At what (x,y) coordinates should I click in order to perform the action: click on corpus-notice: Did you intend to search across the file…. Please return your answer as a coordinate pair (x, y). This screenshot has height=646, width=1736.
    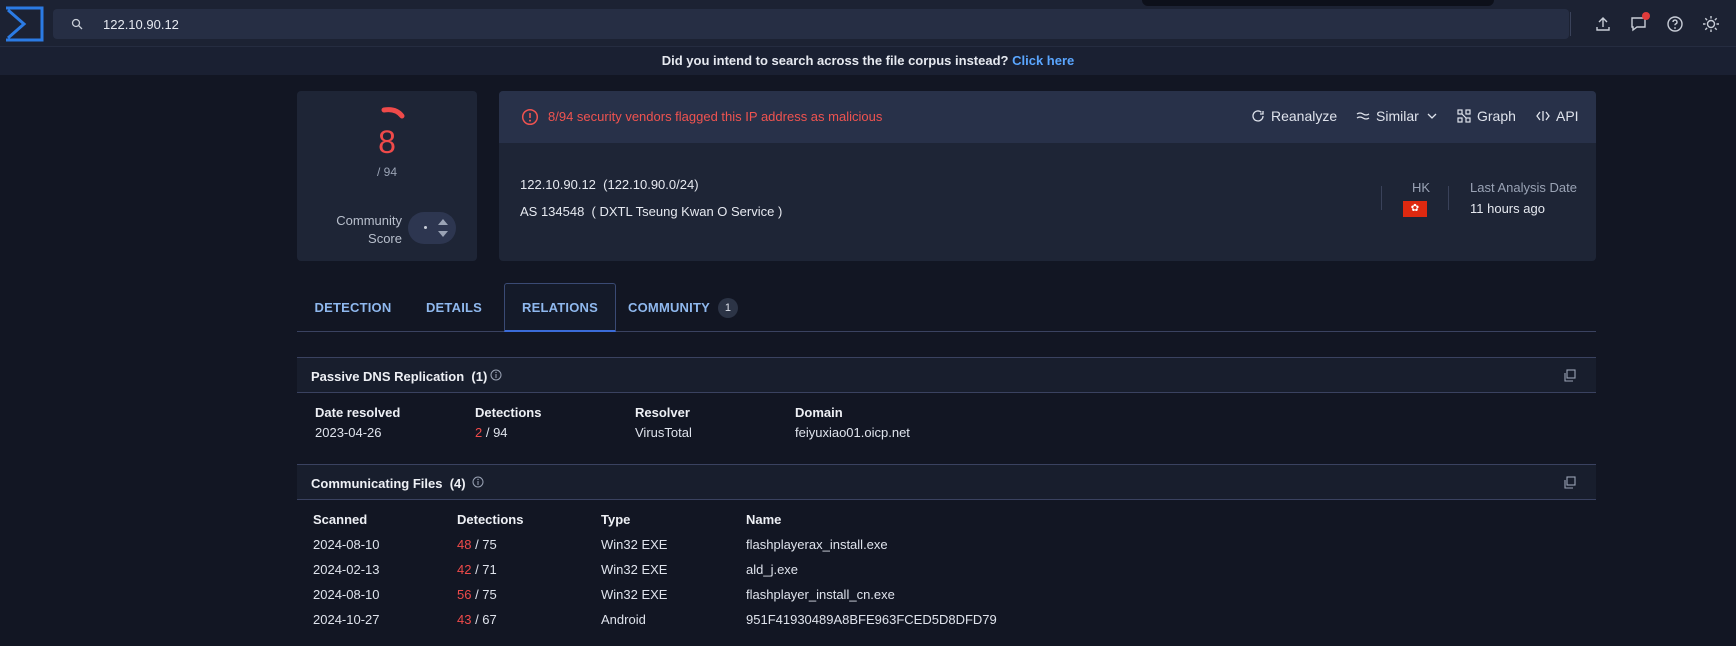
    Looking at the image, I should click on (868, 61).